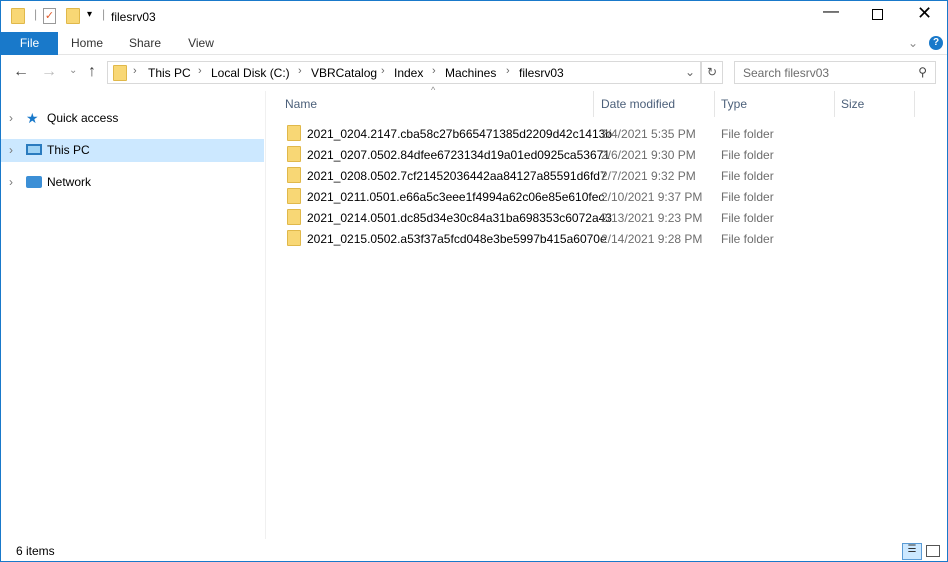 The width and height of the screenshot is (948, 562). I want to click on breadcrumb-this-pc: This PC, so click(169, 73).